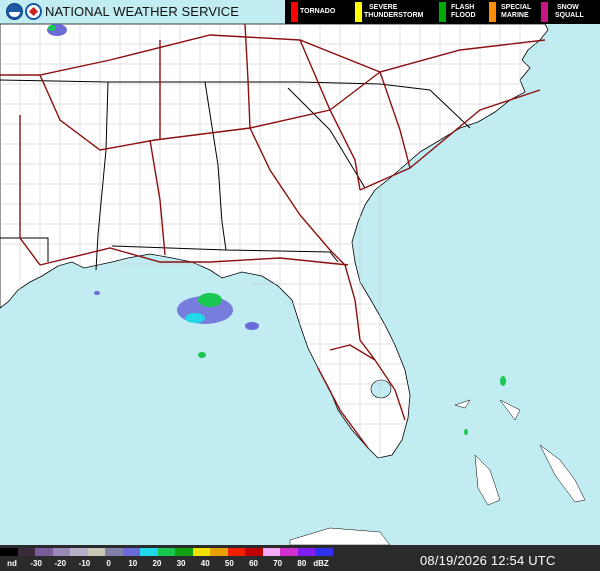 This screenshot has width=600, height=571. I want to click on flash-flood-swatch, so click(442, 12).